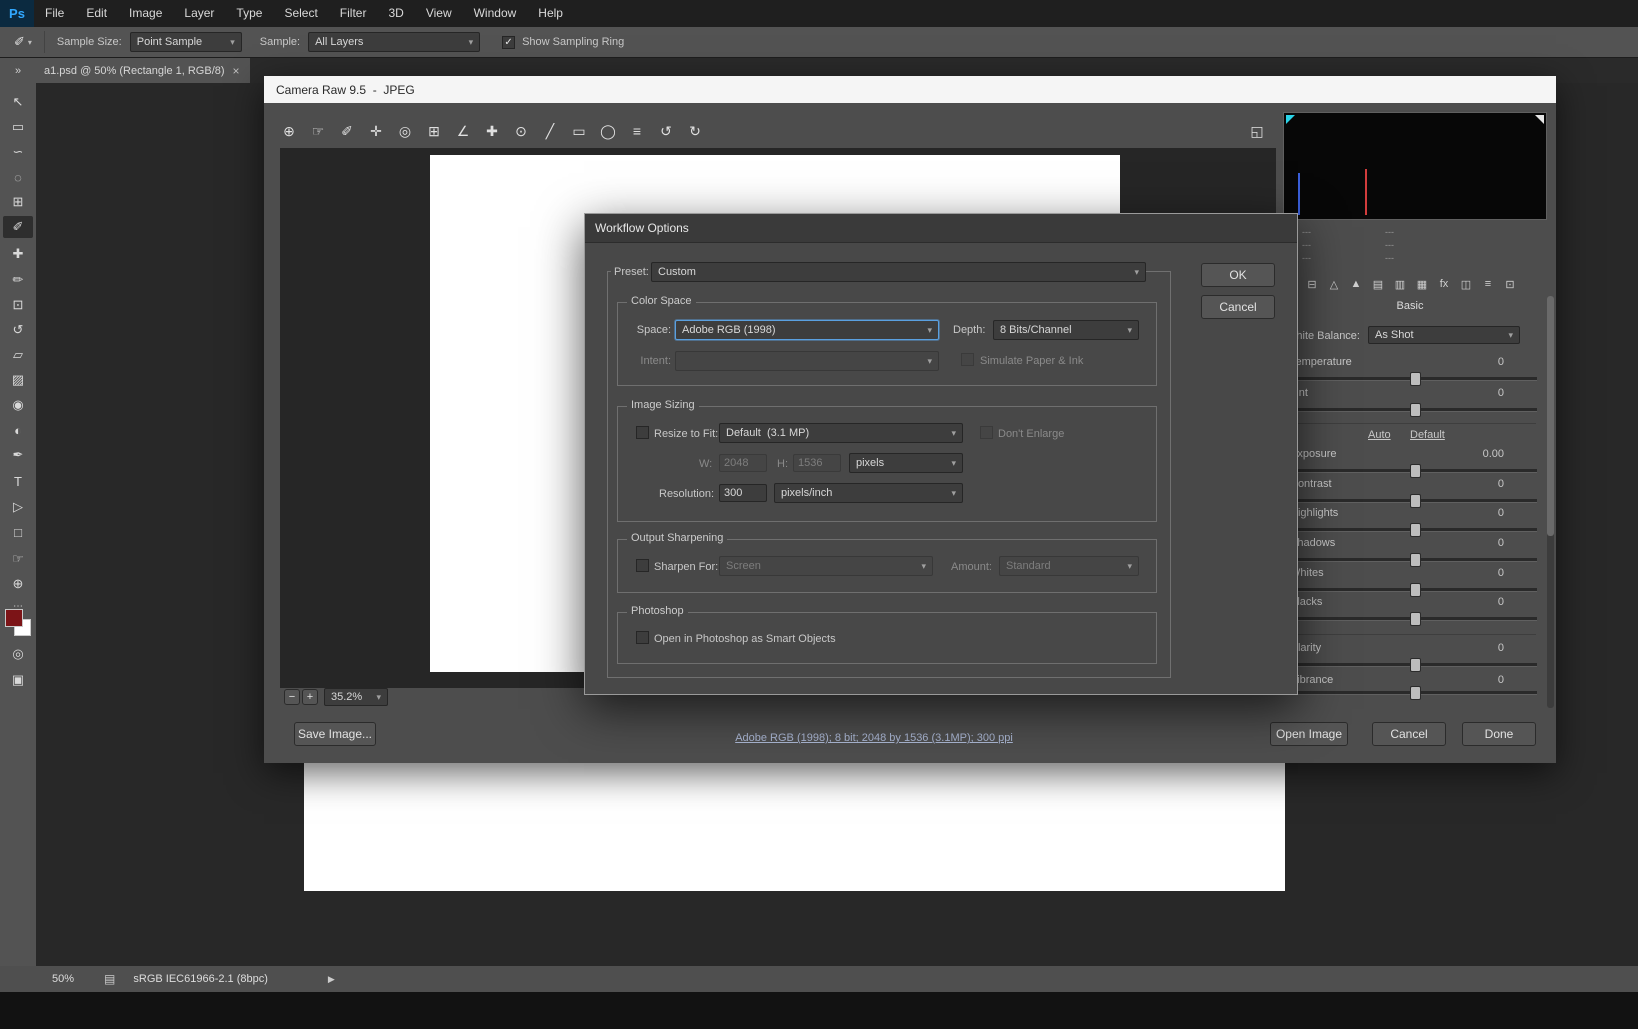  I want to click on zoom-in-button: +, so click(310, 697).